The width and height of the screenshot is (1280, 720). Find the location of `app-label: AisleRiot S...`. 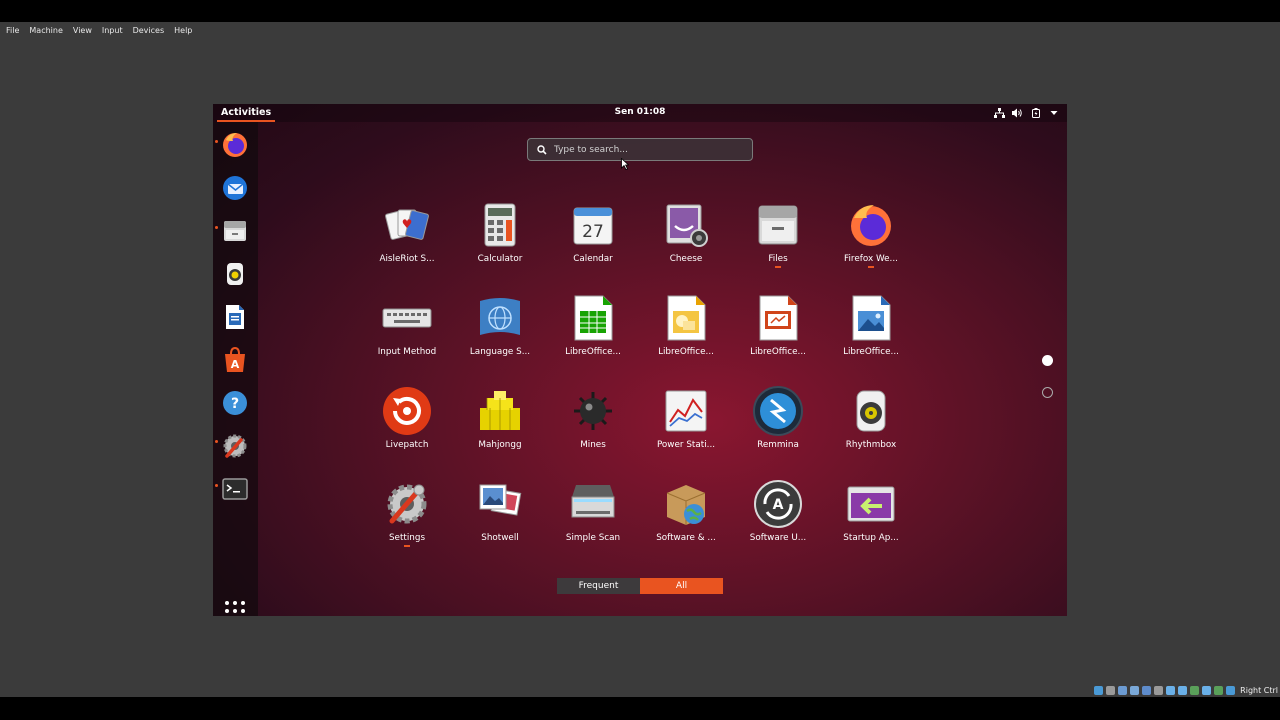

app-label: AisleRiot S... is located at coordinates (407, 259).